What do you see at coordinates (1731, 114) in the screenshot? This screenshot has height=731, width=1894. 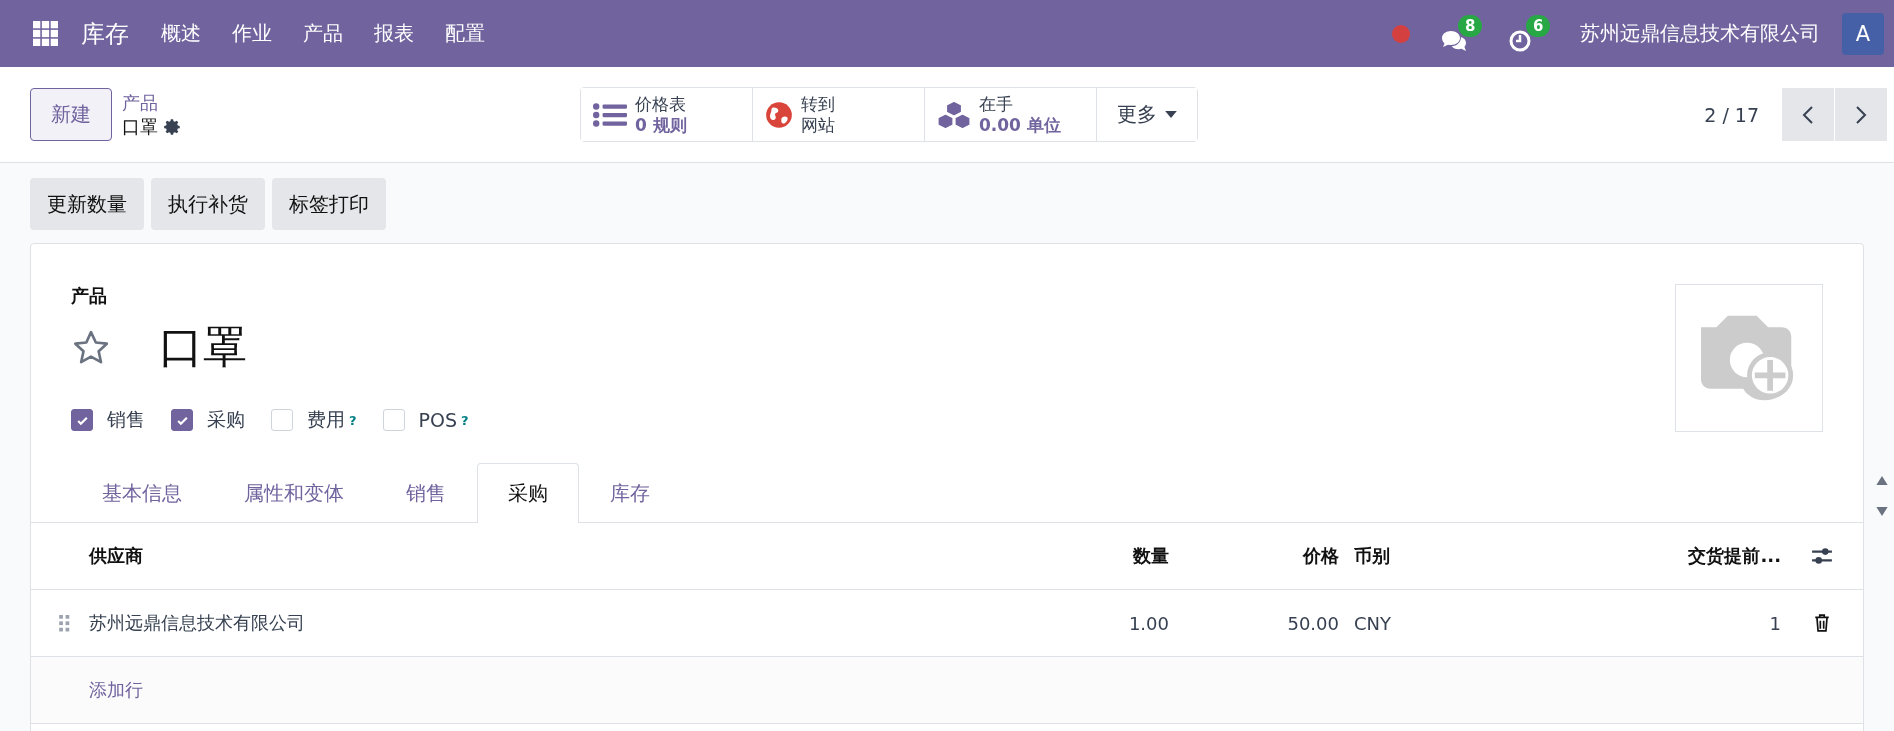 I see `pager-value: 2 / 17` at bounding box center [1731, 114].